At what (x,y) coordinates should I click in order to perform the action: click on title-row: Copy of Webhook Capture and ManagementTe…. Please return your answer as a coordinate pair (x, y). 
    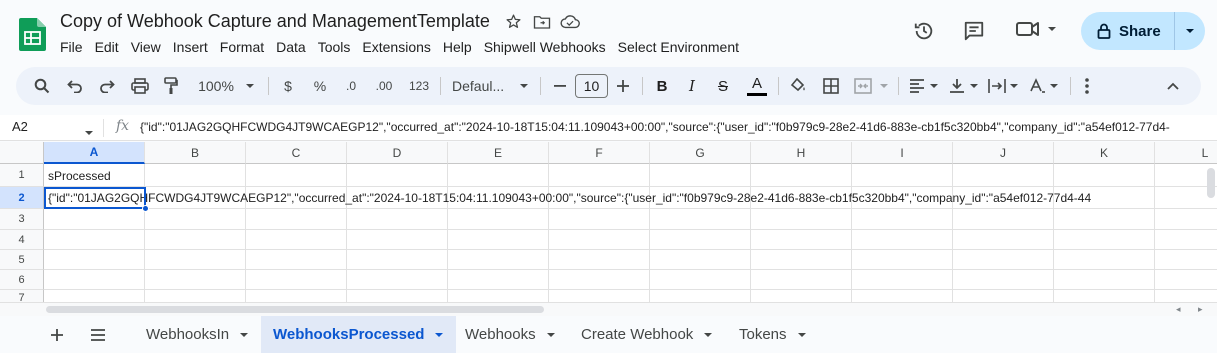
    Looking at the image, I should click on (320, 21).